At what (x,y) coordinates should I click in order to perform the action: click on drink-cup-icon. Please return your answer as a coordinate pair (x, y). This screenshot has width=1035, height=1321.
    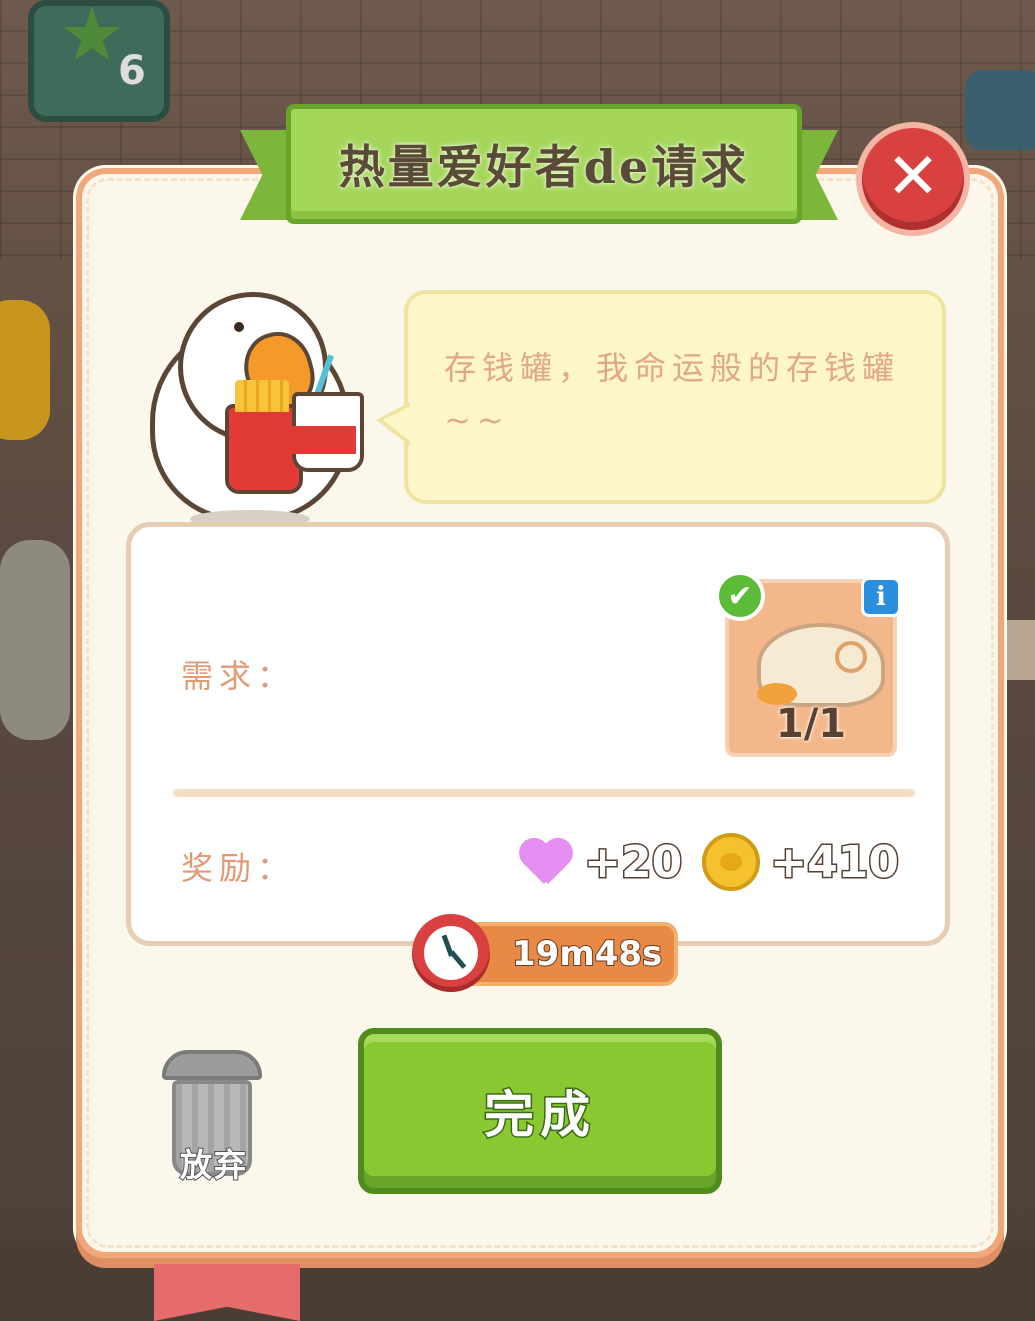
    Looking at the image, I should click on (328, 432).